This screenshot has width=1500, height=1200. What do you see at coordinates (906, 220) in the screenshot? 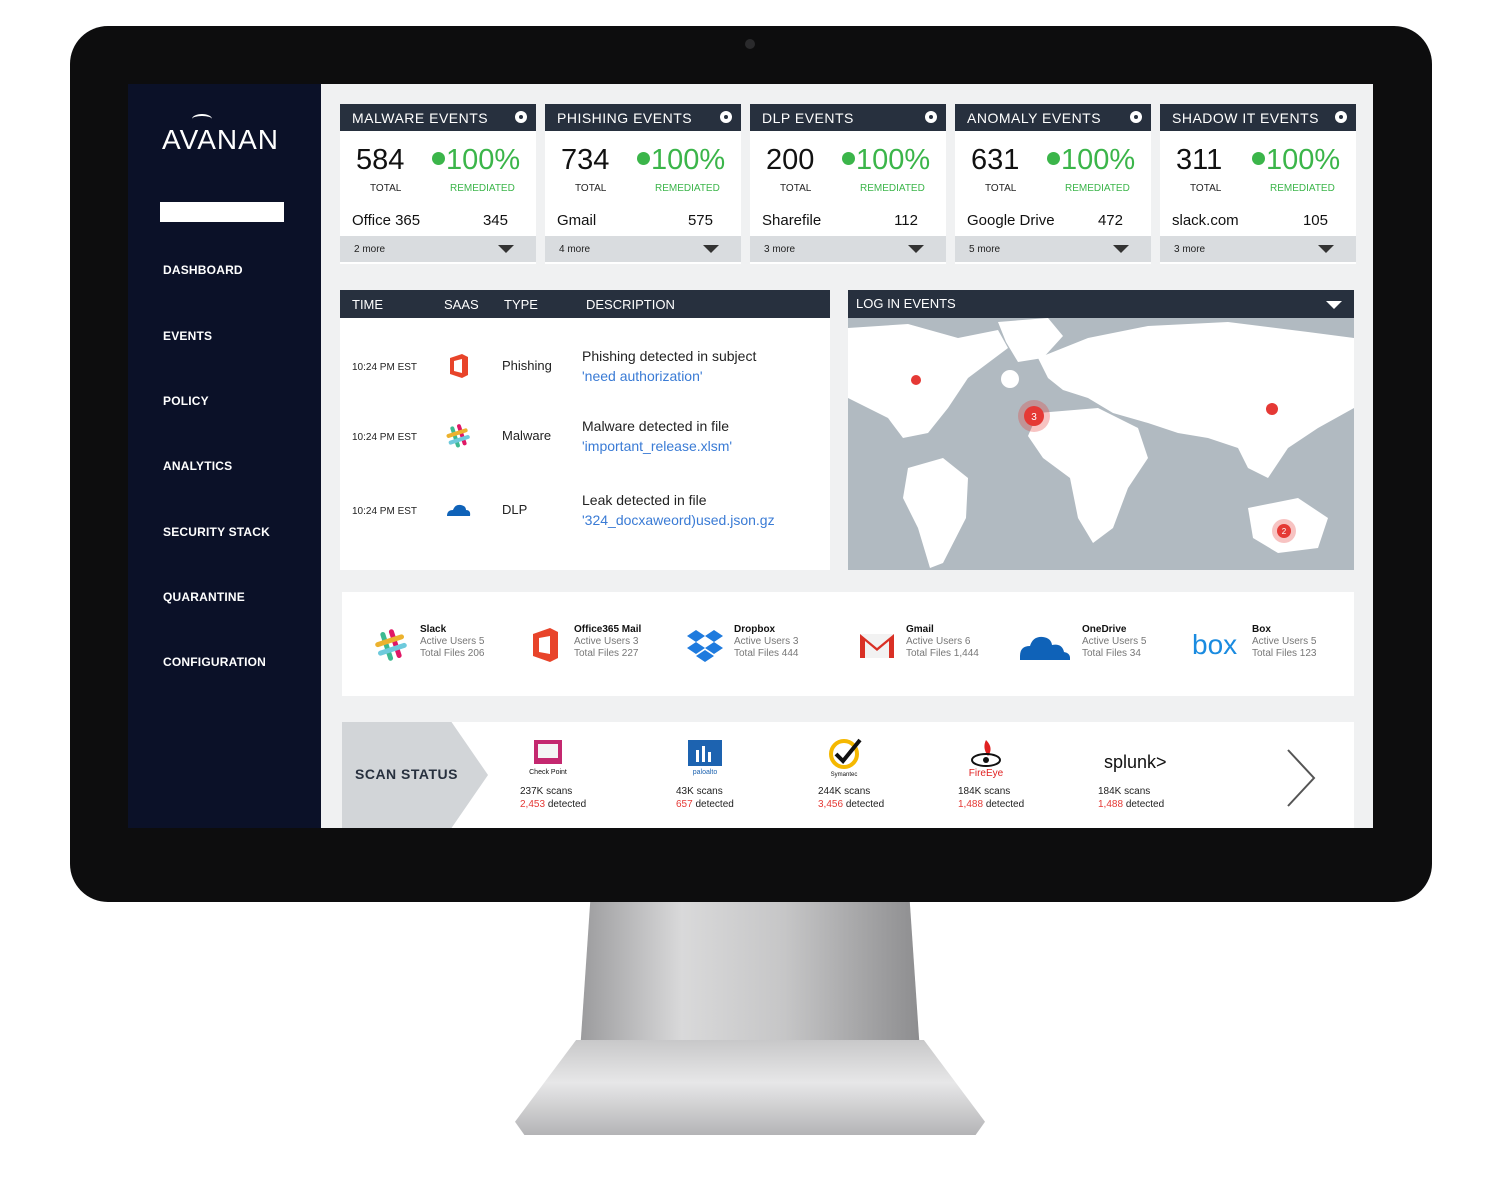
I see `top-app-count: 112` at bounding box center [906, 220].